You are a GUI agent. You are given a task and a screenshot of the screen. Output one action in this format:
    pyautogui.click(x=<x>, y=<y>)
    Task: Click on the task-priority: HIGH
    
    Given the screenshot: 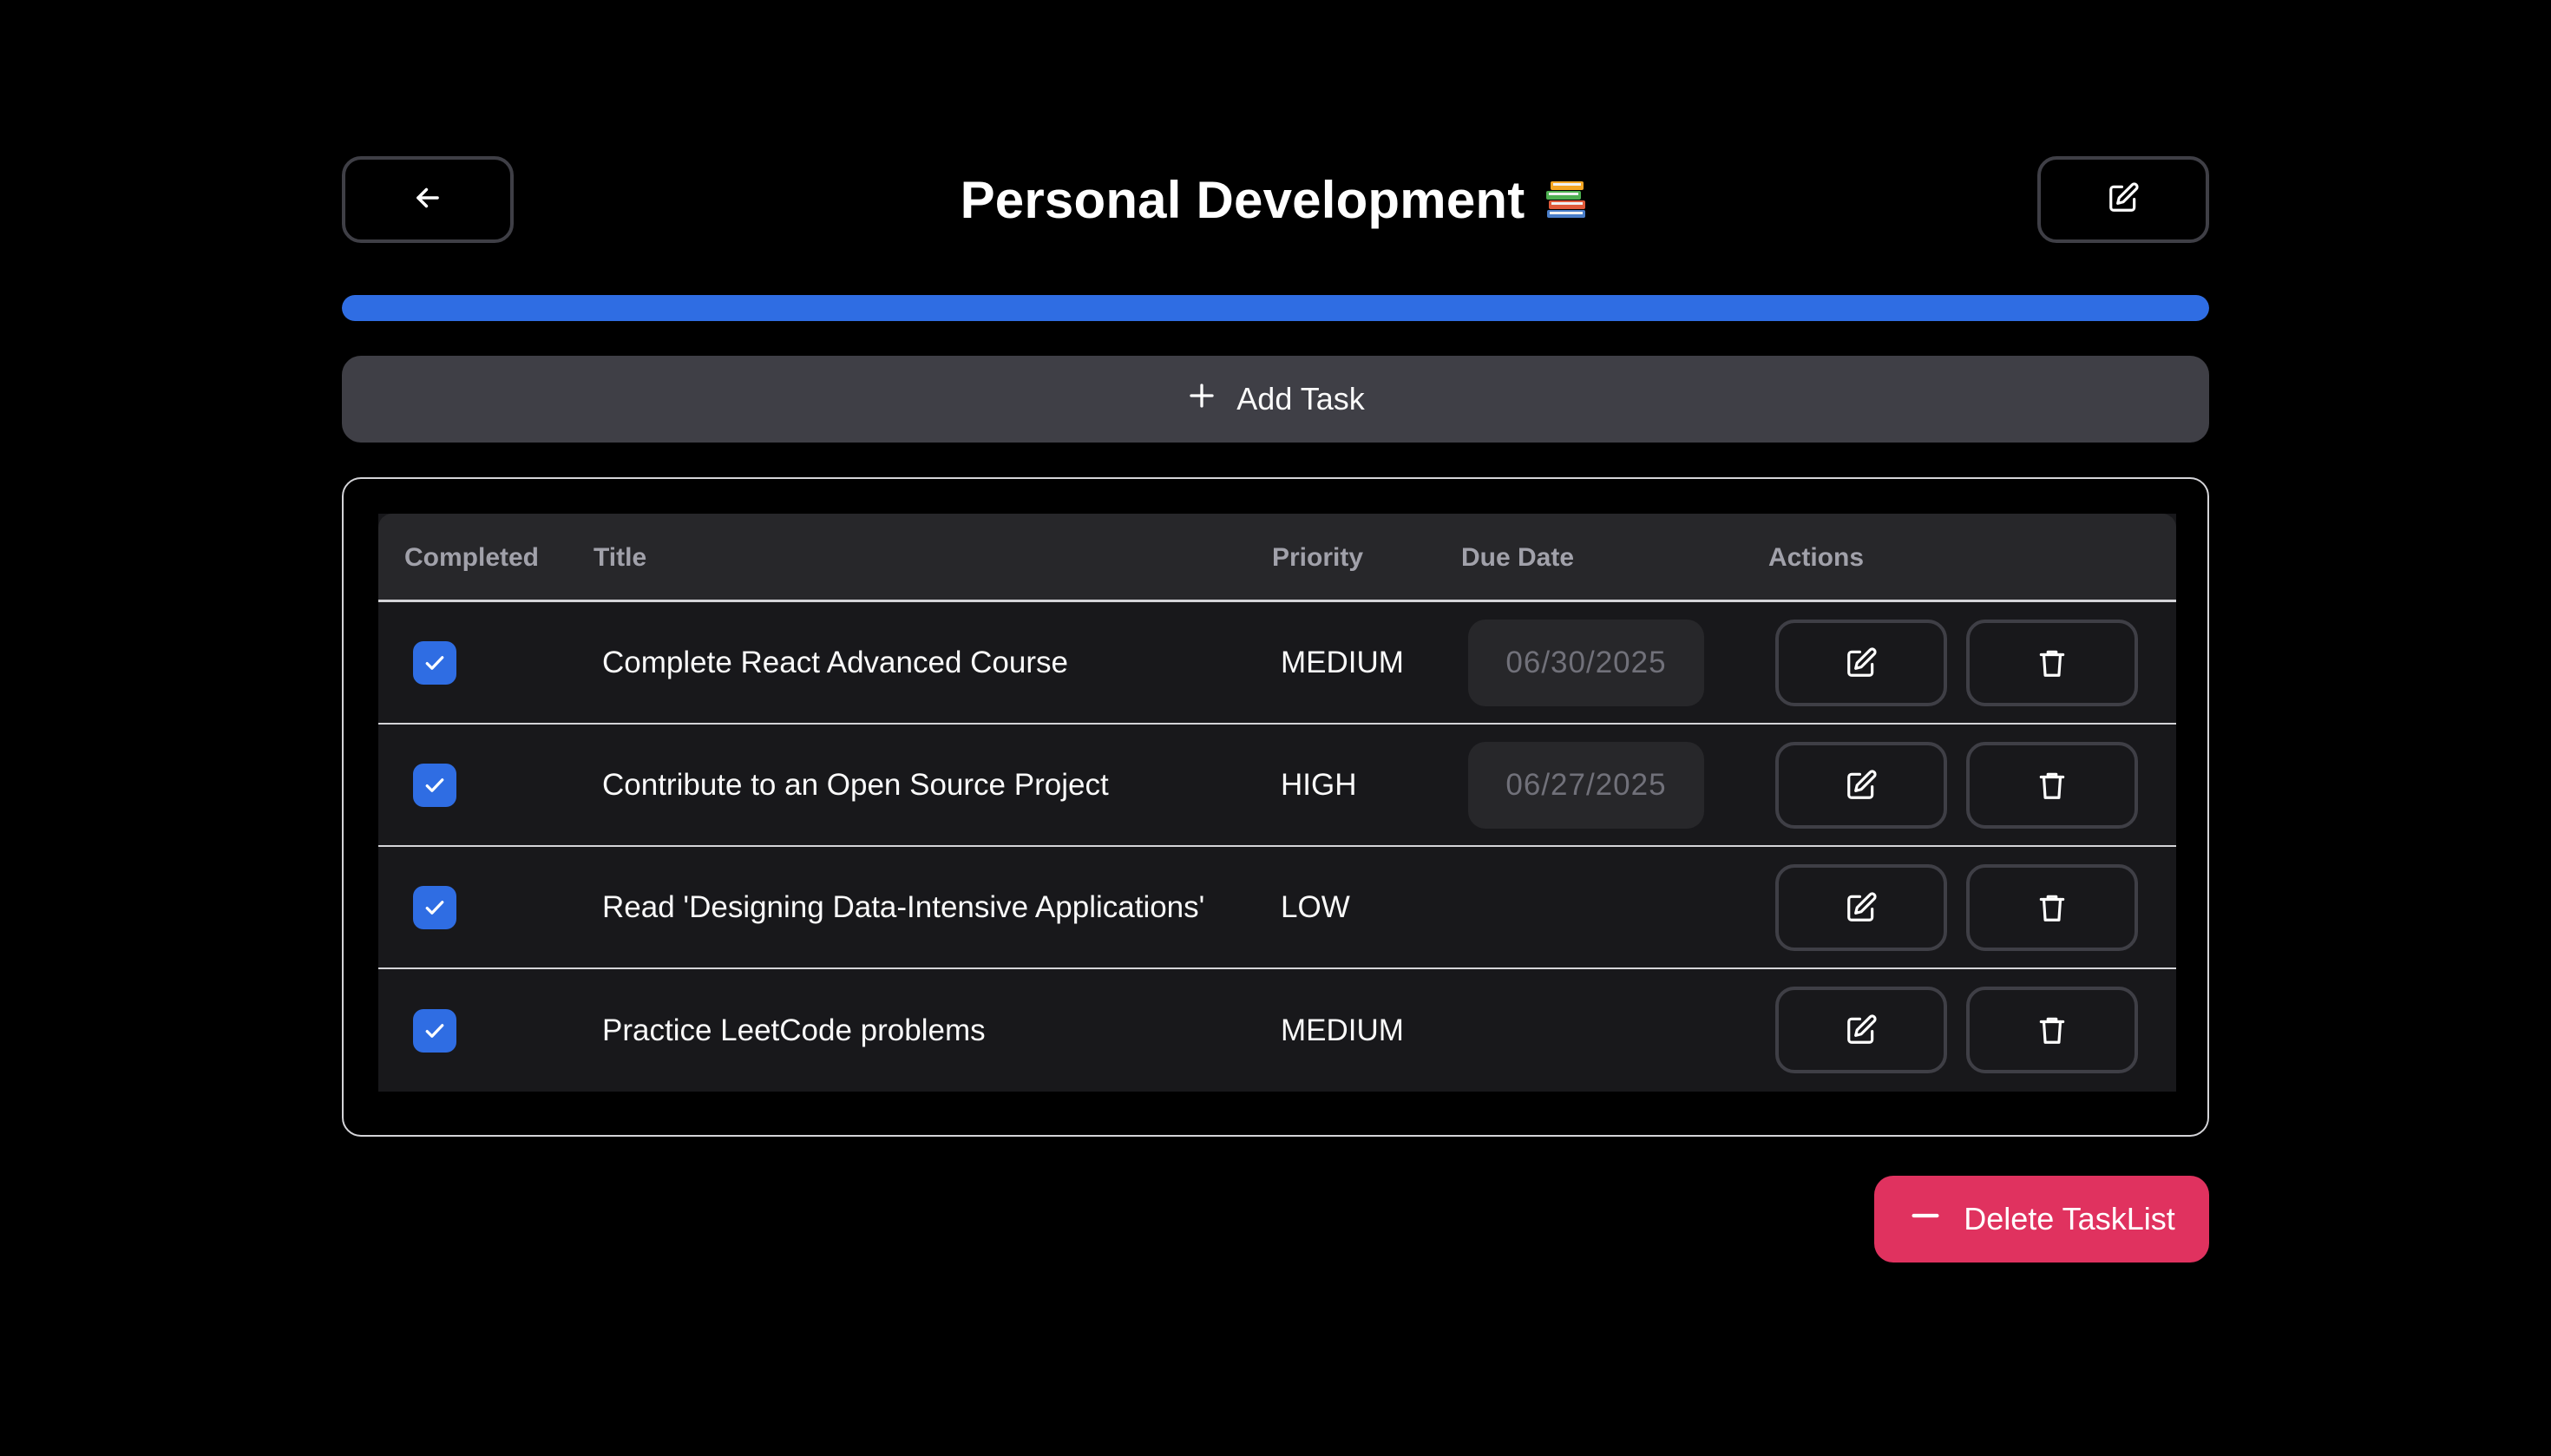 What is the action you would take?
    pyautogui.click(x=1319, y=784)
    